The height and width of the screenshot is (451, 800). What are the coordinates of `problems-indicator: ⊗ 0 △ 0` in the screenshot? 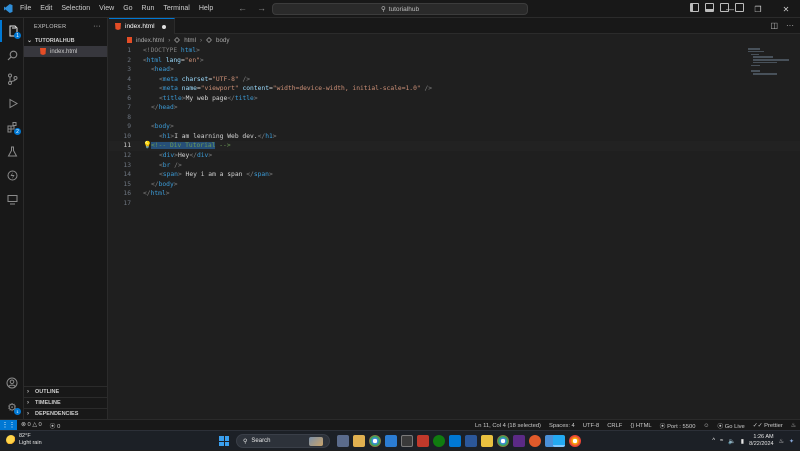 It's located at (31, 425).